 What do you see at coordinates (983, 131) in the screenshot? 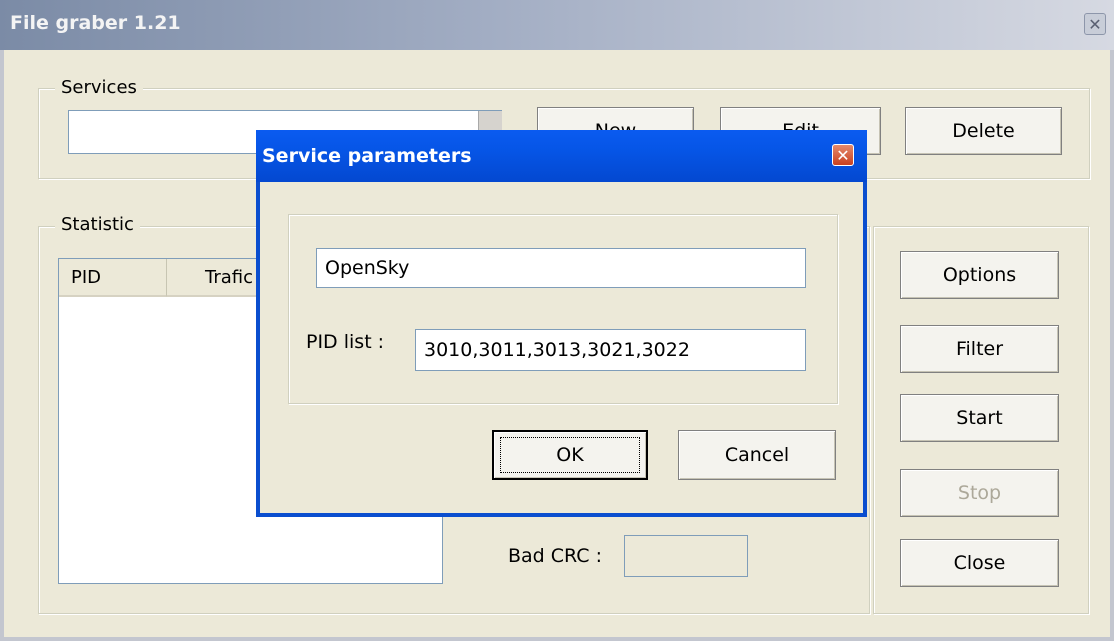
I see `delete-button: Delete` at bounding box center [983, 131].